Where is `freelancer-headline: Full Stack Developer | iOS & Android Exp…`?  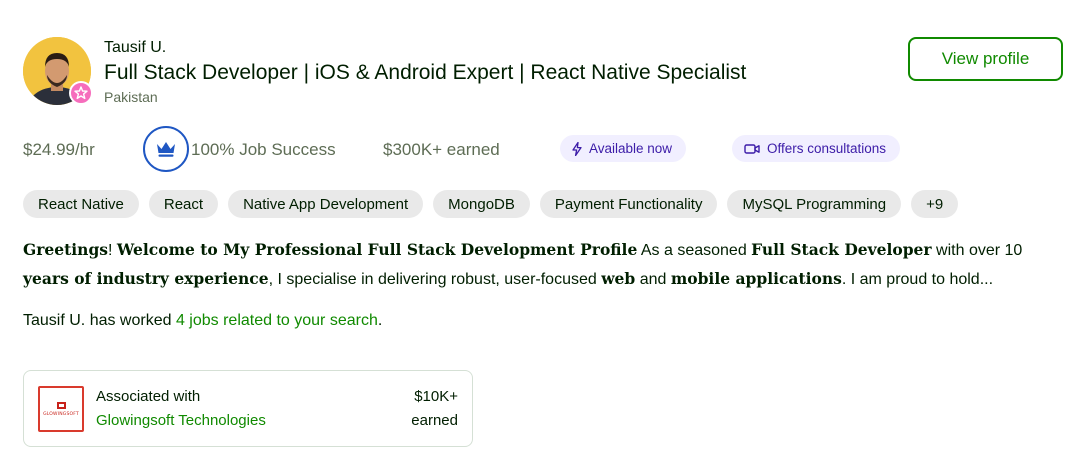 freelancer-headline: Full Stack Developer | iOS & Android Exp… is located at coordinates (425, 73).